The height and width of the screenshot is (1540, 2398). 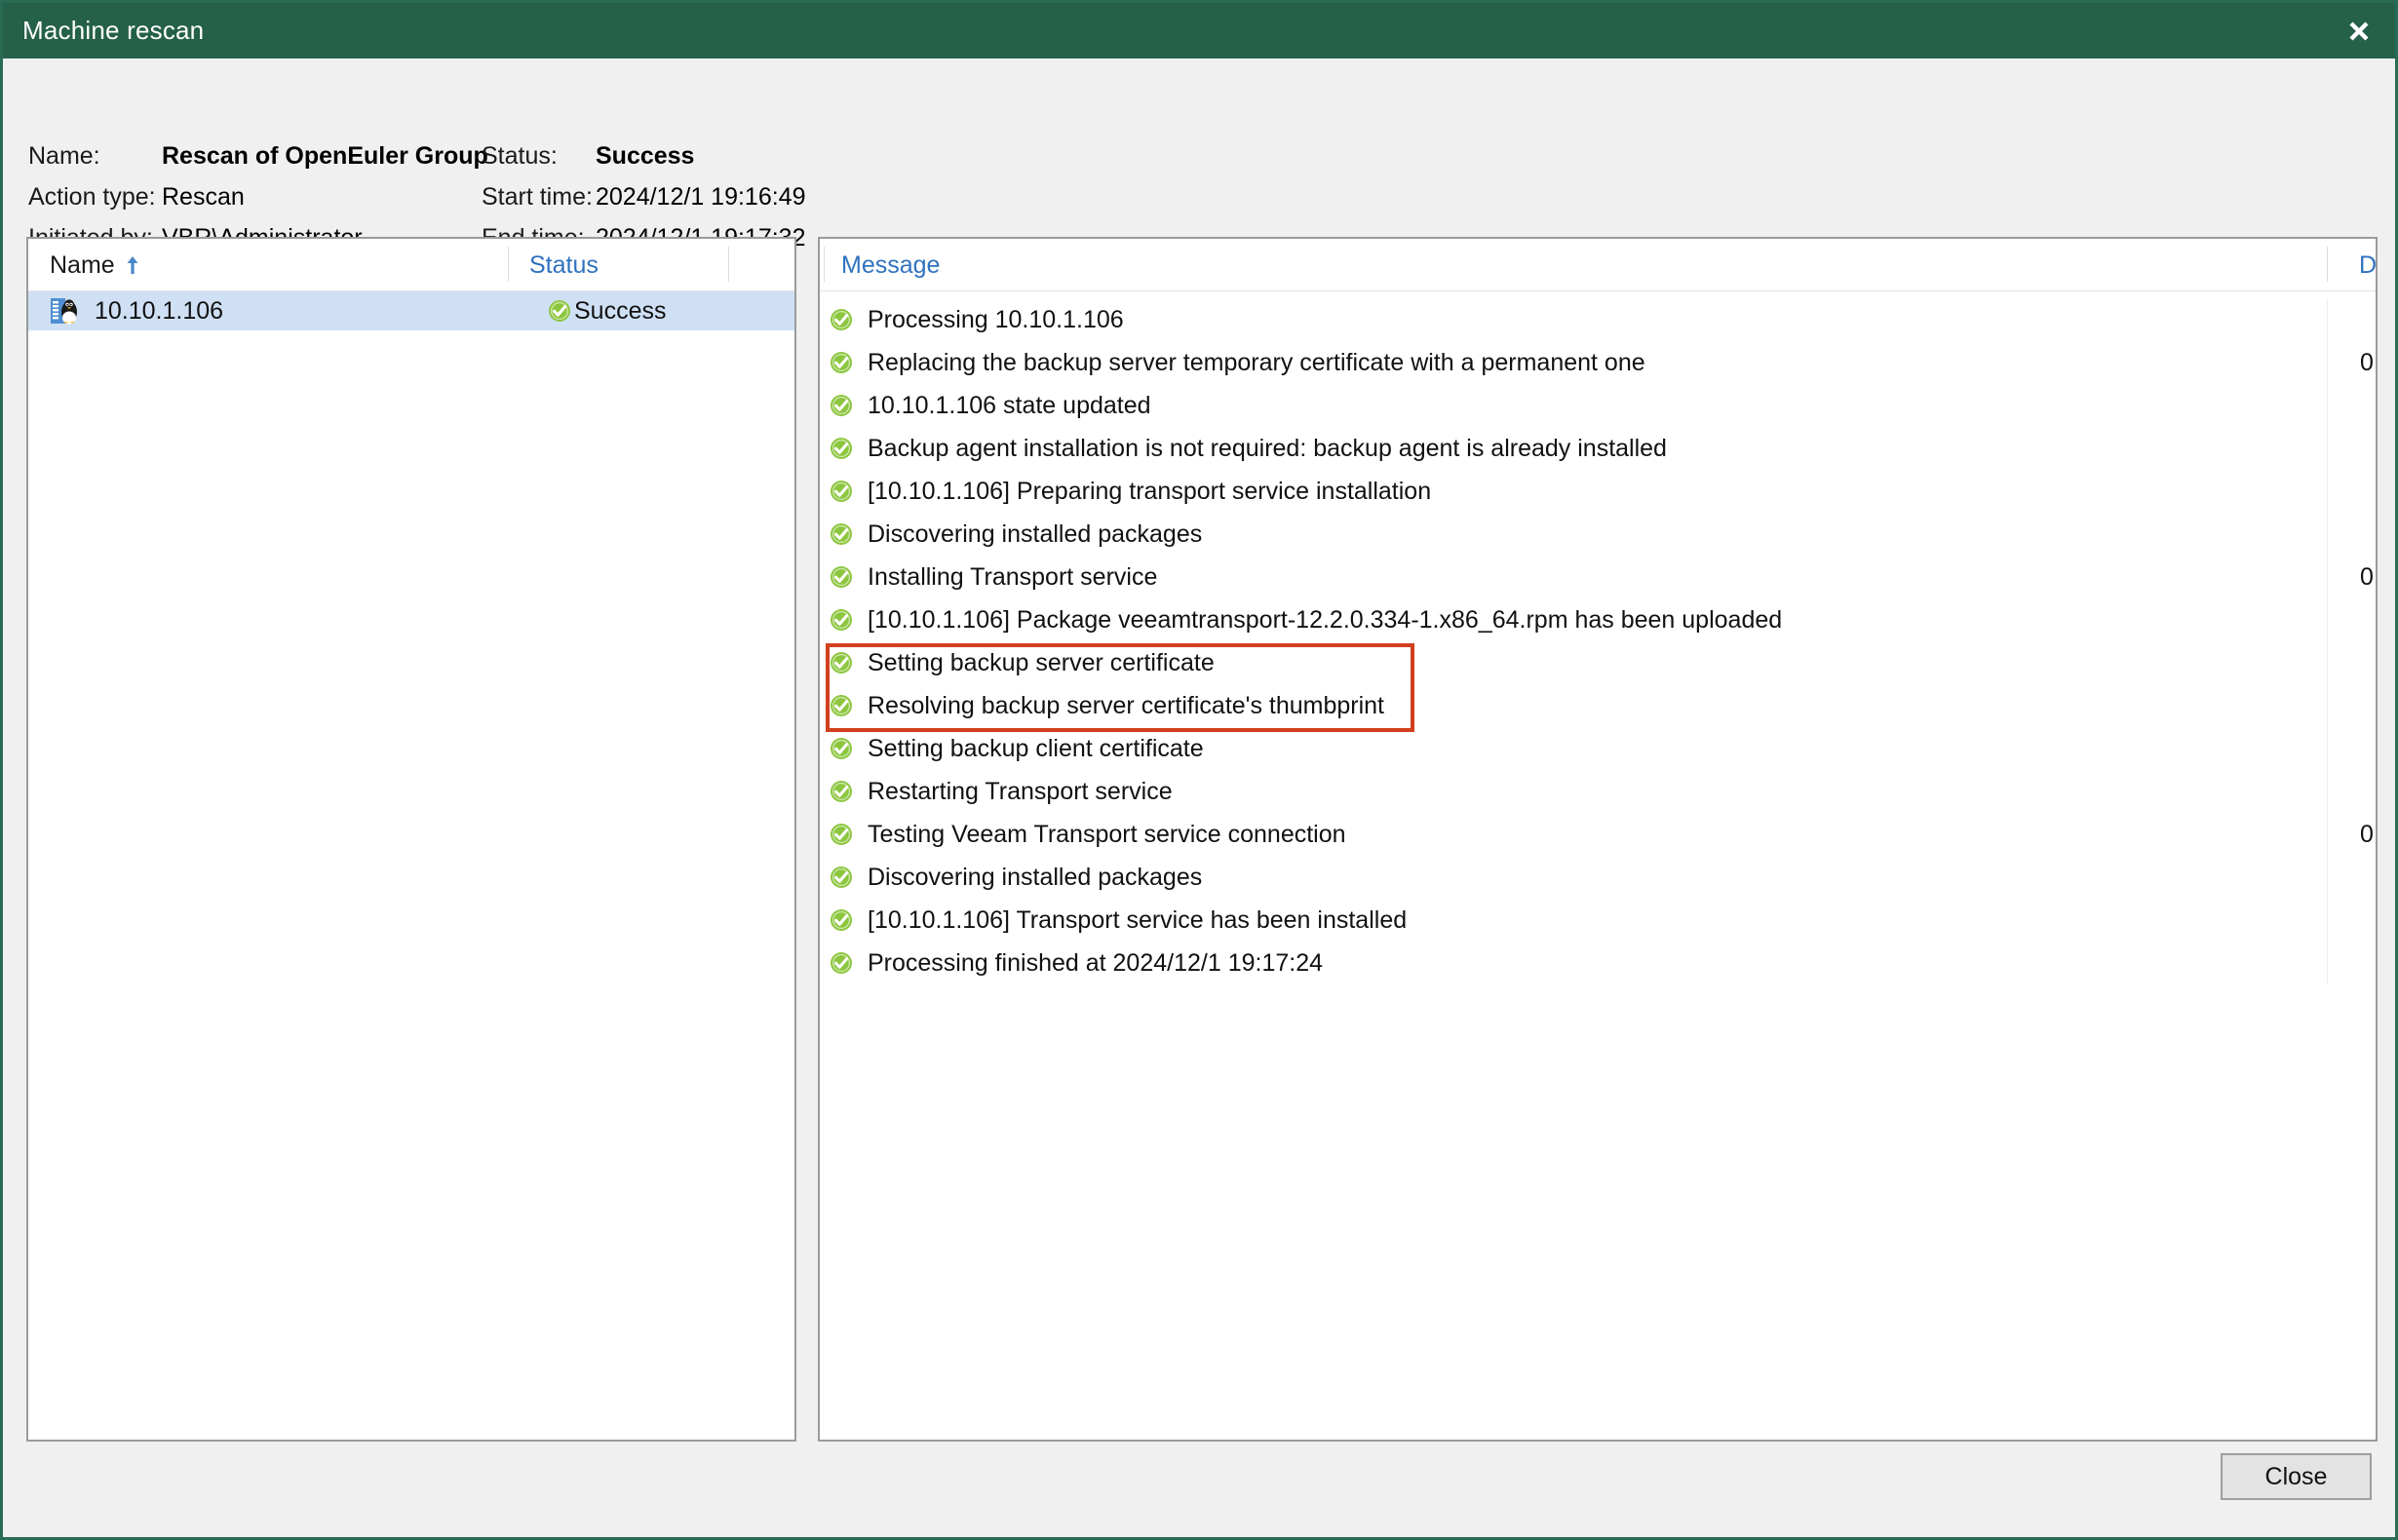 I want to click on dialog-footer: Close, so click(x=1199, y=1489).